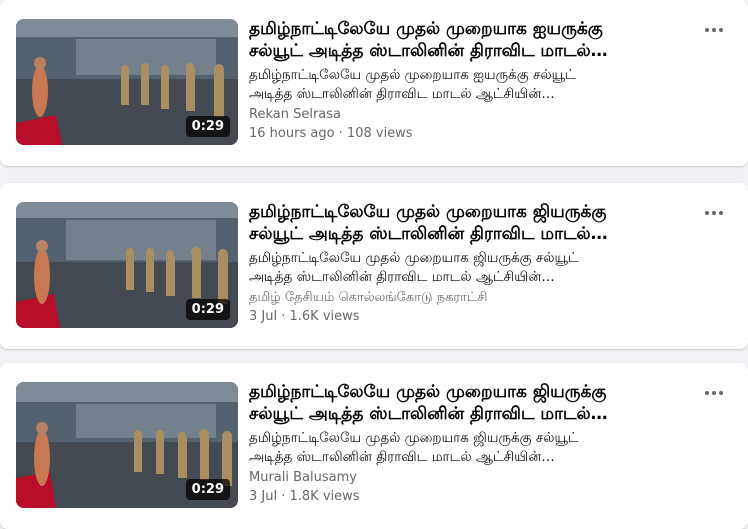  I want to click on video-author: Rekan Selrasa, so click(295, 114).